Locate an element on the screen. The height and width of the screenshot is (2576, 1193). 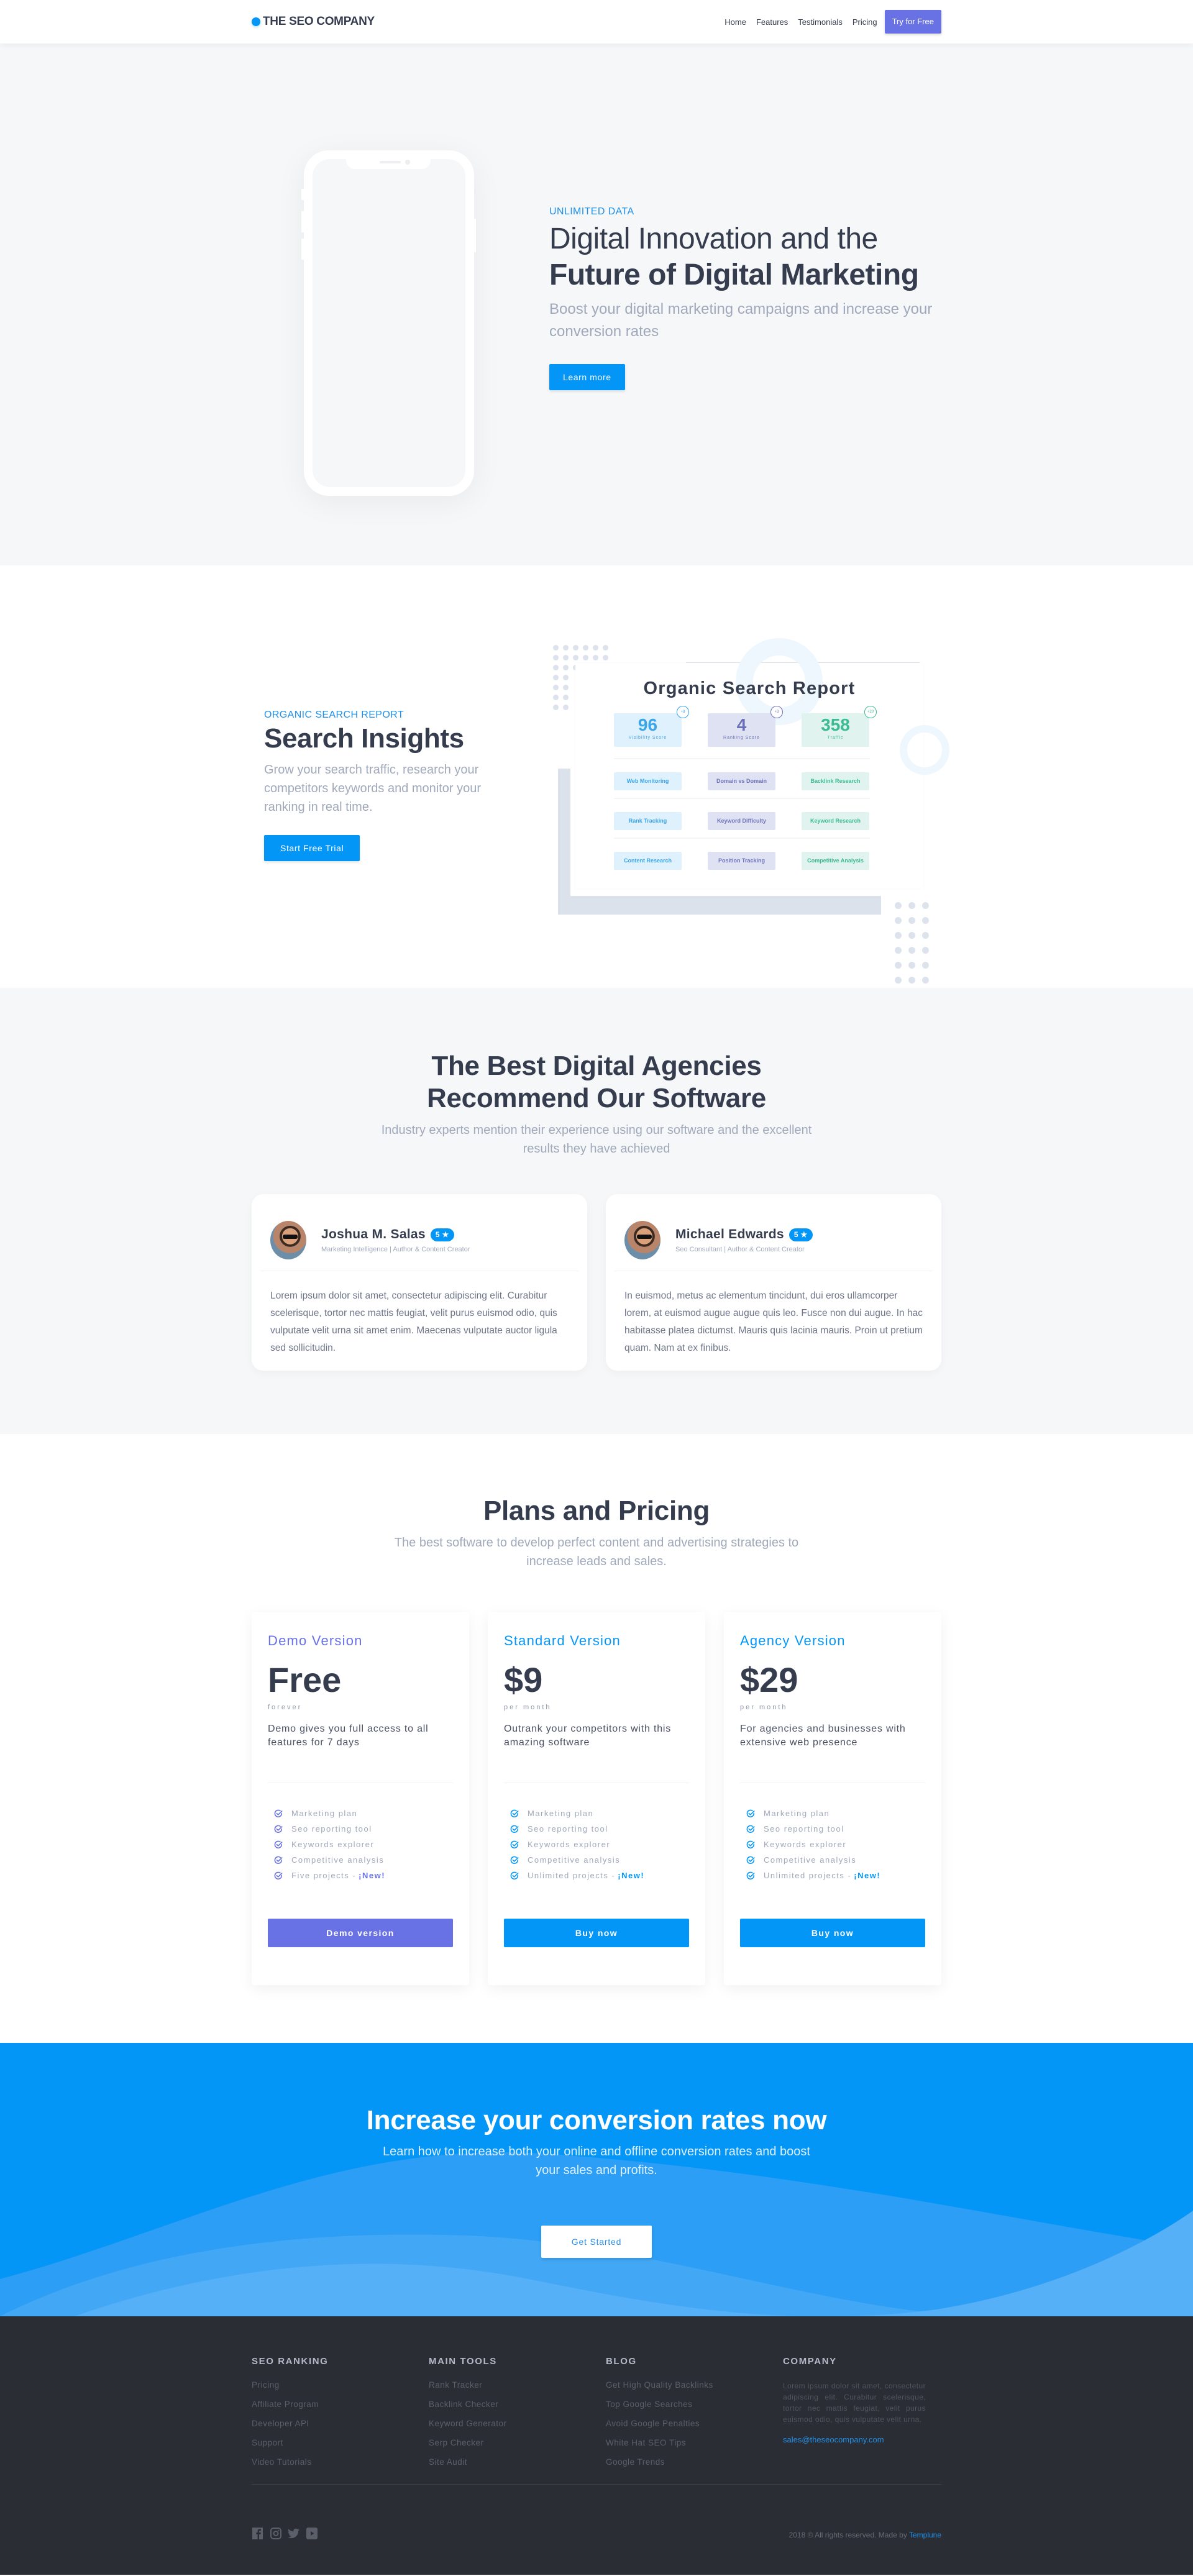
footer-link: Top Google Searches is located at coordinates (694, 2409).